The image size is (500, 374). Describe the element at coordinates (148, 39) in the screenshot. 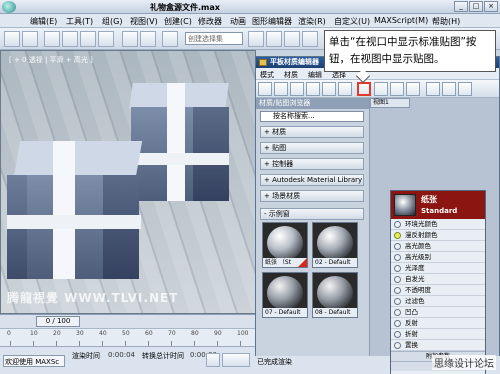

I see `snap-icon` at that location.